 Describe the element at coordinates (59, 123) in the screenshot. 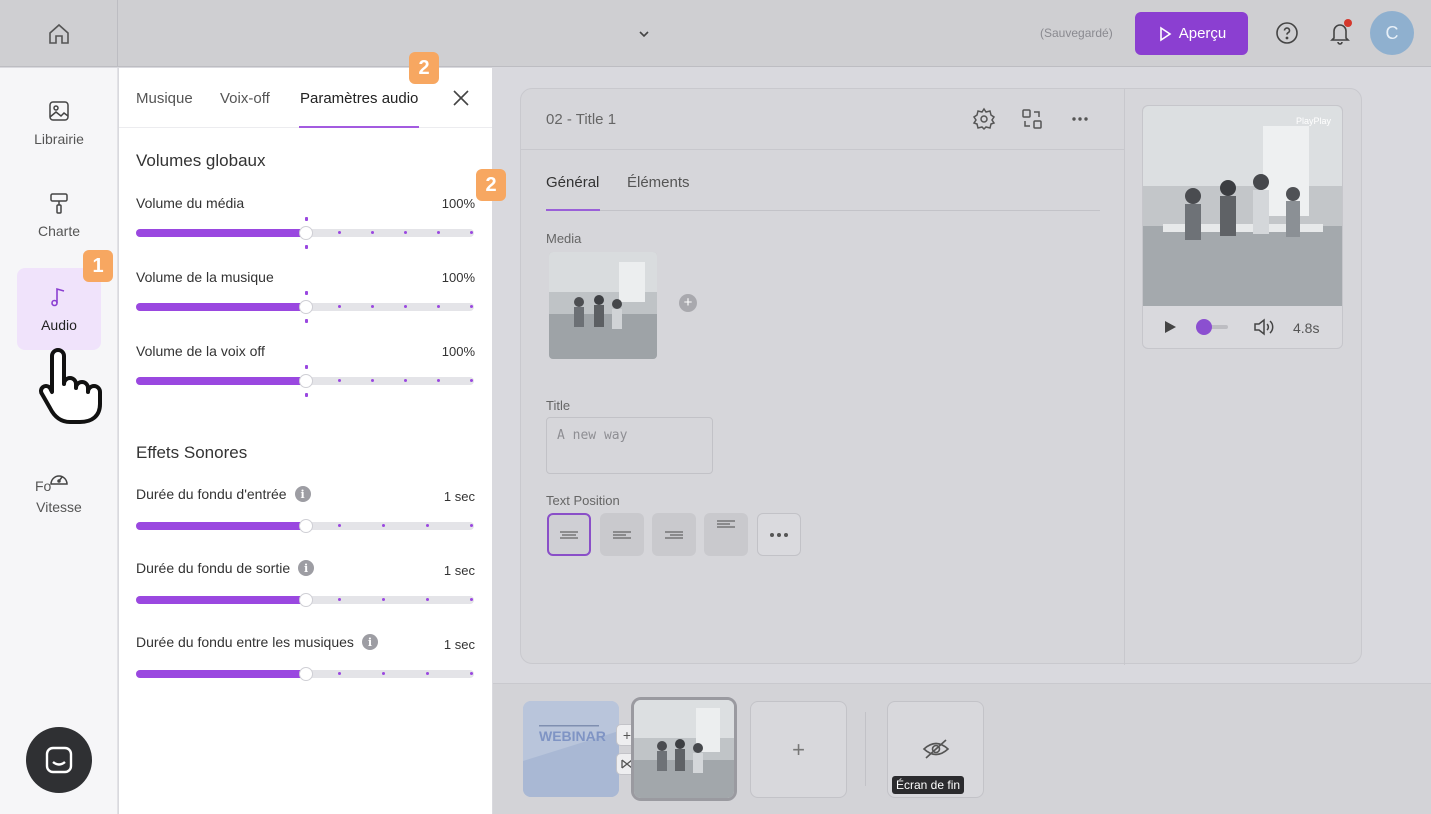

I see `nav-item-librairie: Librairie` at that location.